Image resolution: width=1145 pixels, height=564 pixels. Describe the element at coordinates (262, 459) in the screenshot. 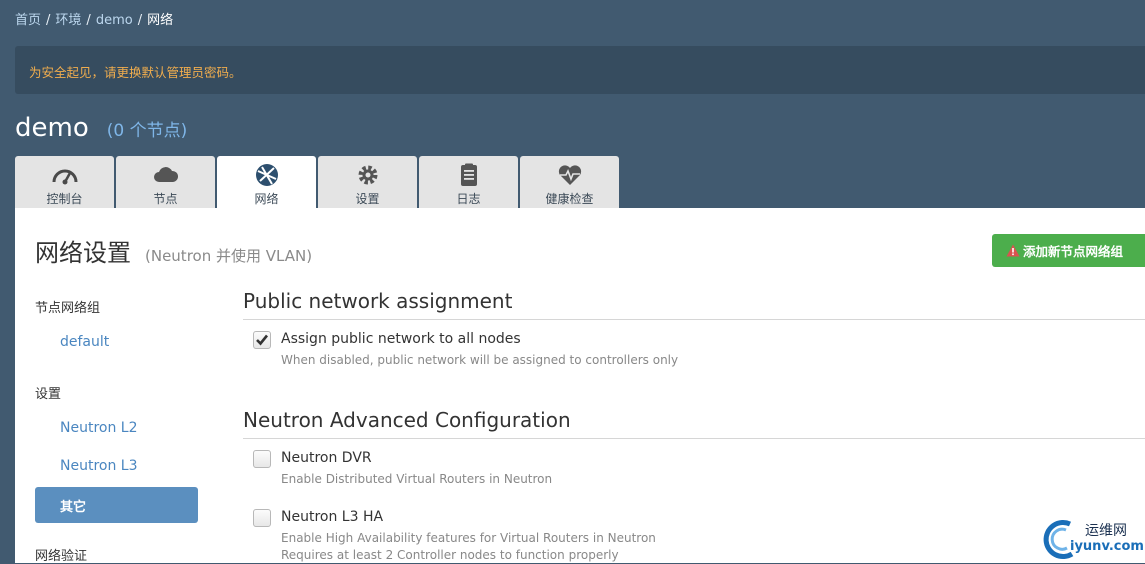

I see `neutron-dvr-checkbox` at that location.